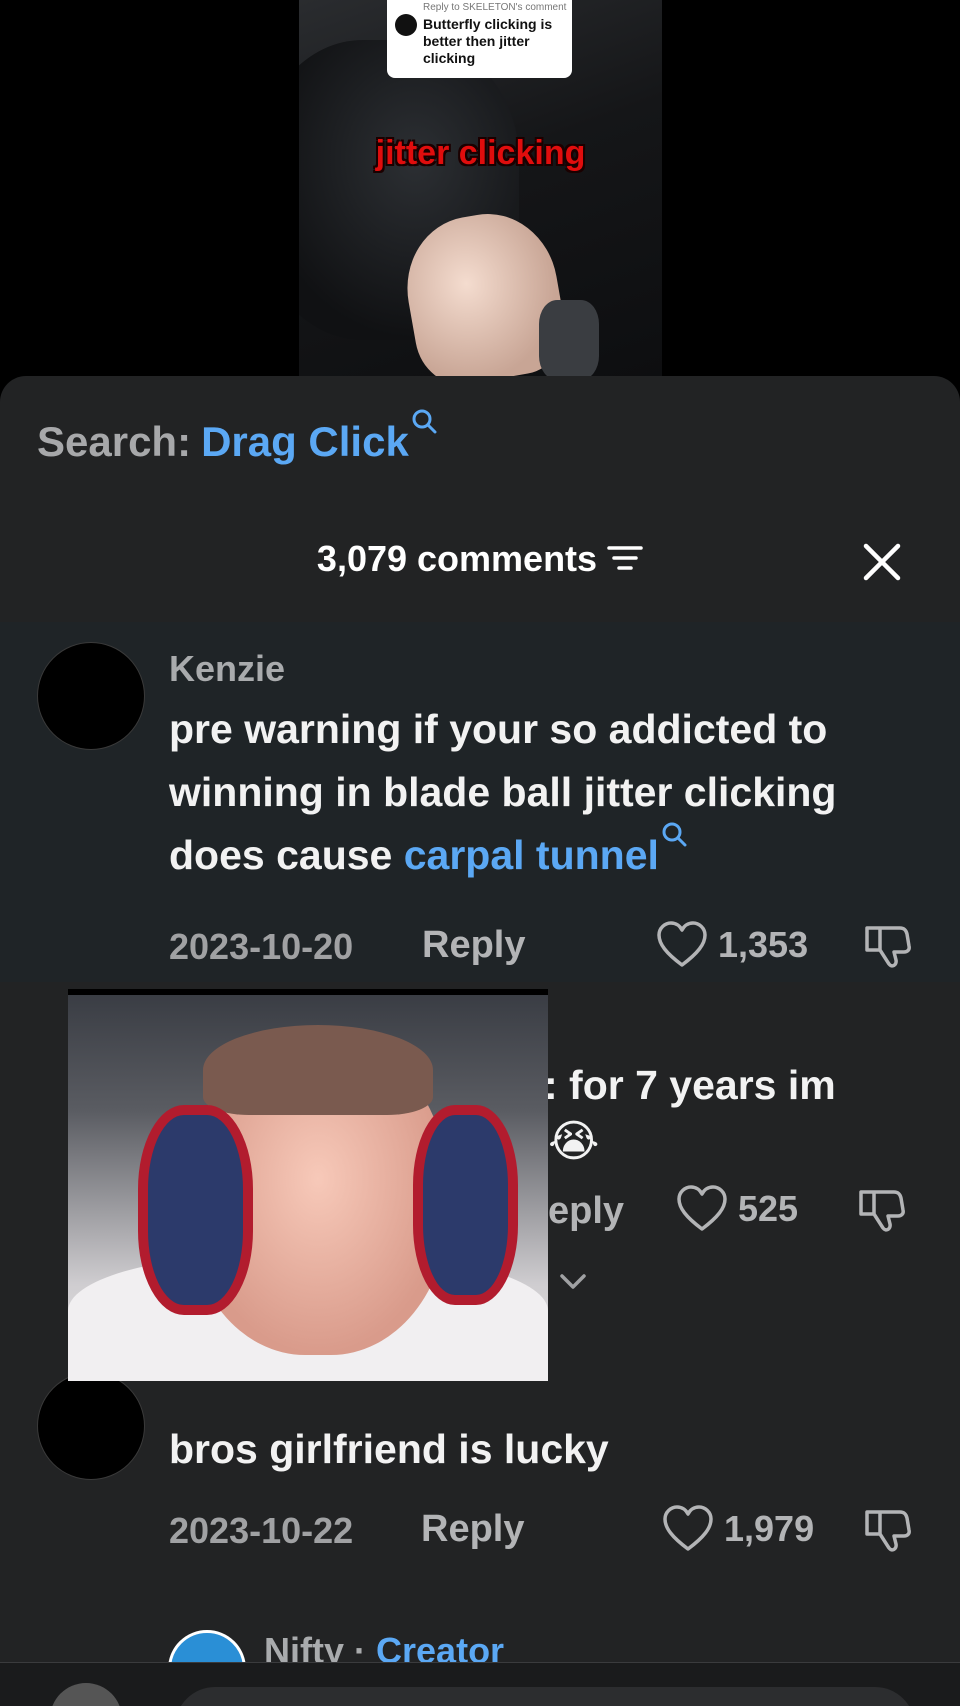  What do you see at coordinates (531, 855) in the screenshot?
I see `comment-search-link: carpal tunnel` at bounding box center [531, 855].